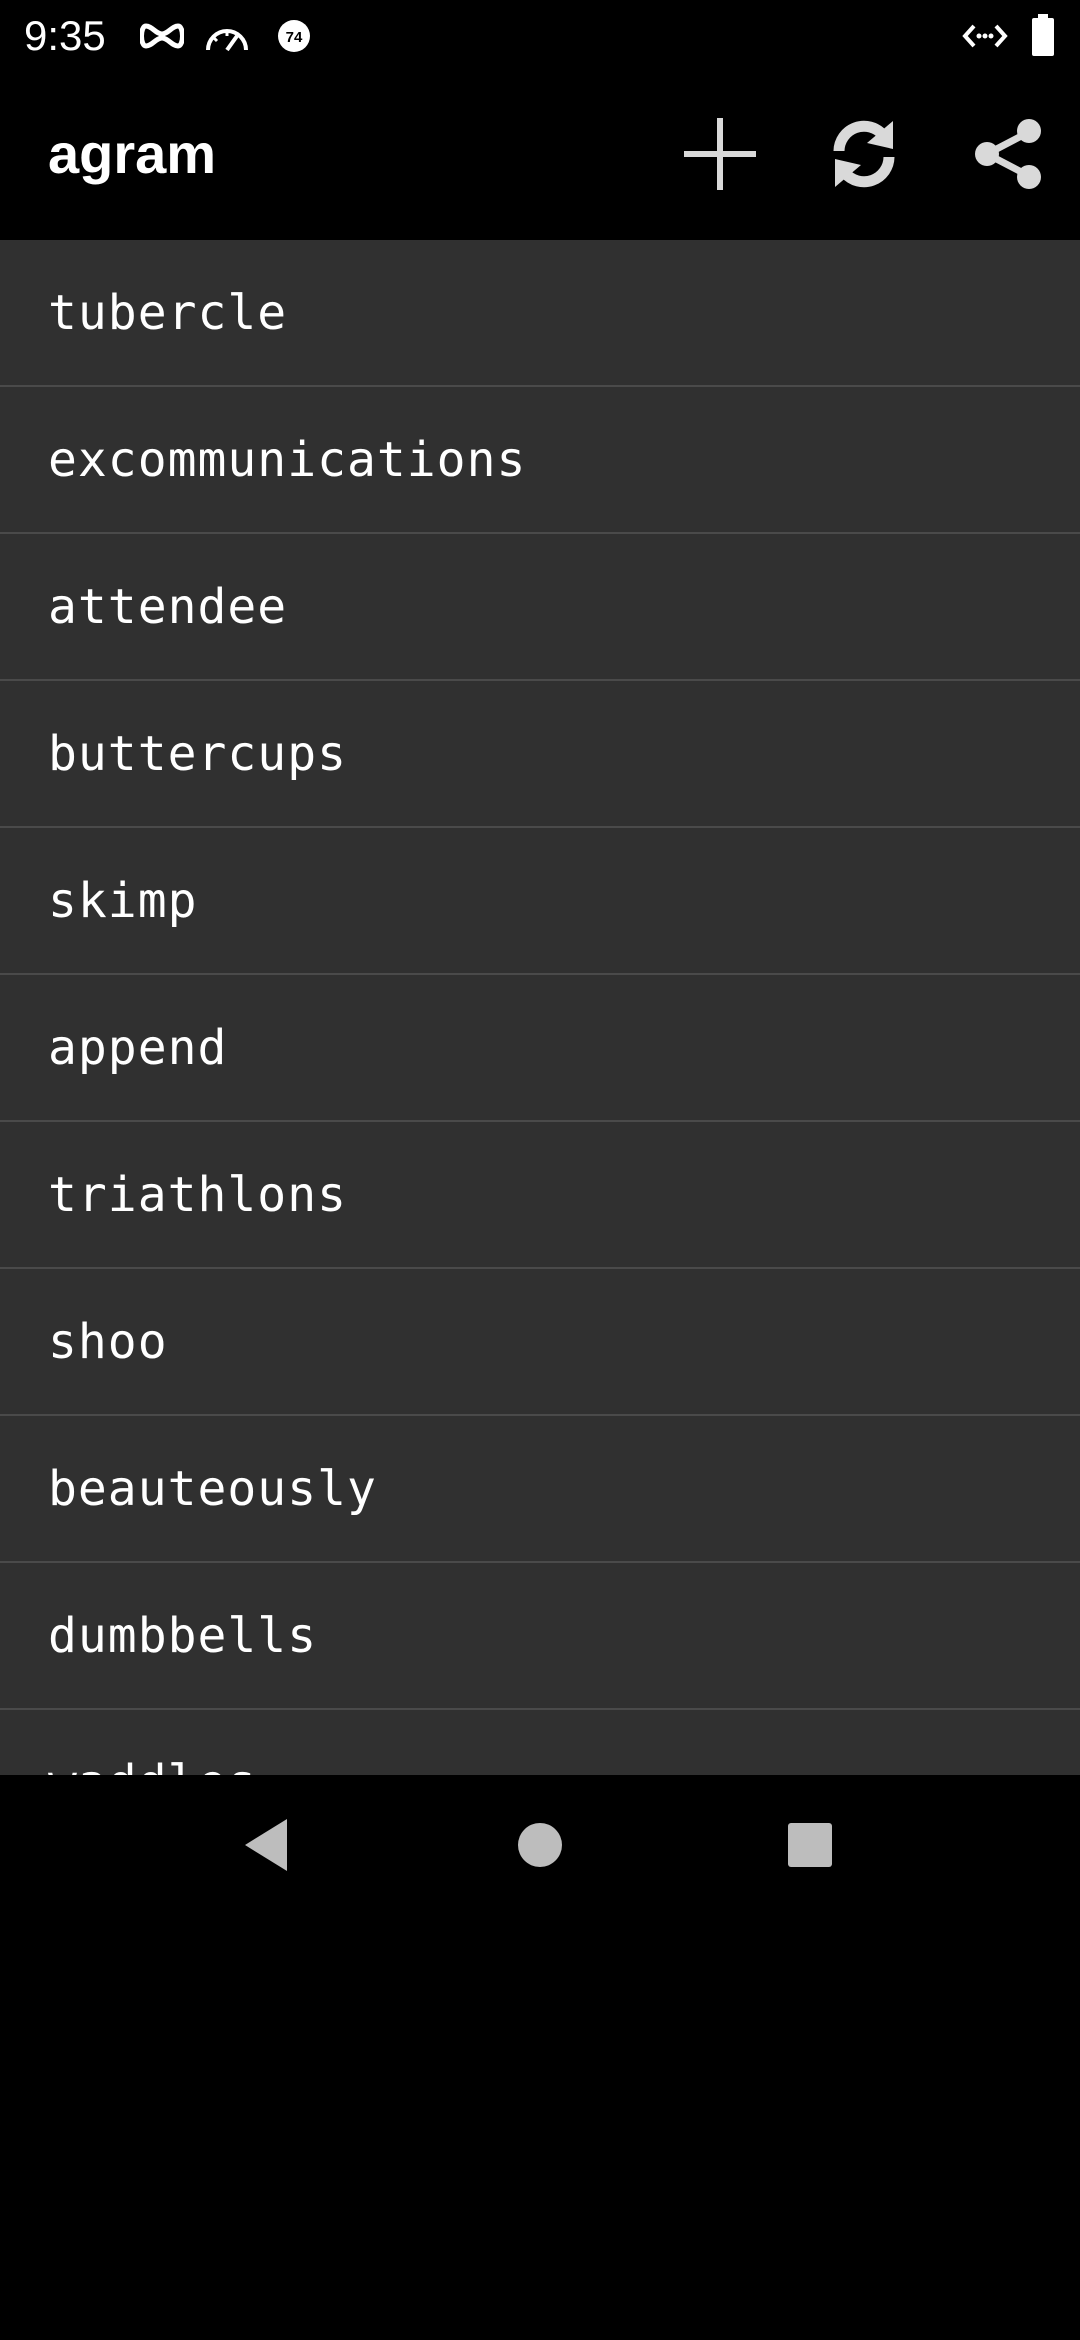 This screenshot has height=2340, width=1080. What do you see at coordinates (540, 754) in the screenshot?
I see `word-list-item: buttercups` at bounding box center [540, 754].